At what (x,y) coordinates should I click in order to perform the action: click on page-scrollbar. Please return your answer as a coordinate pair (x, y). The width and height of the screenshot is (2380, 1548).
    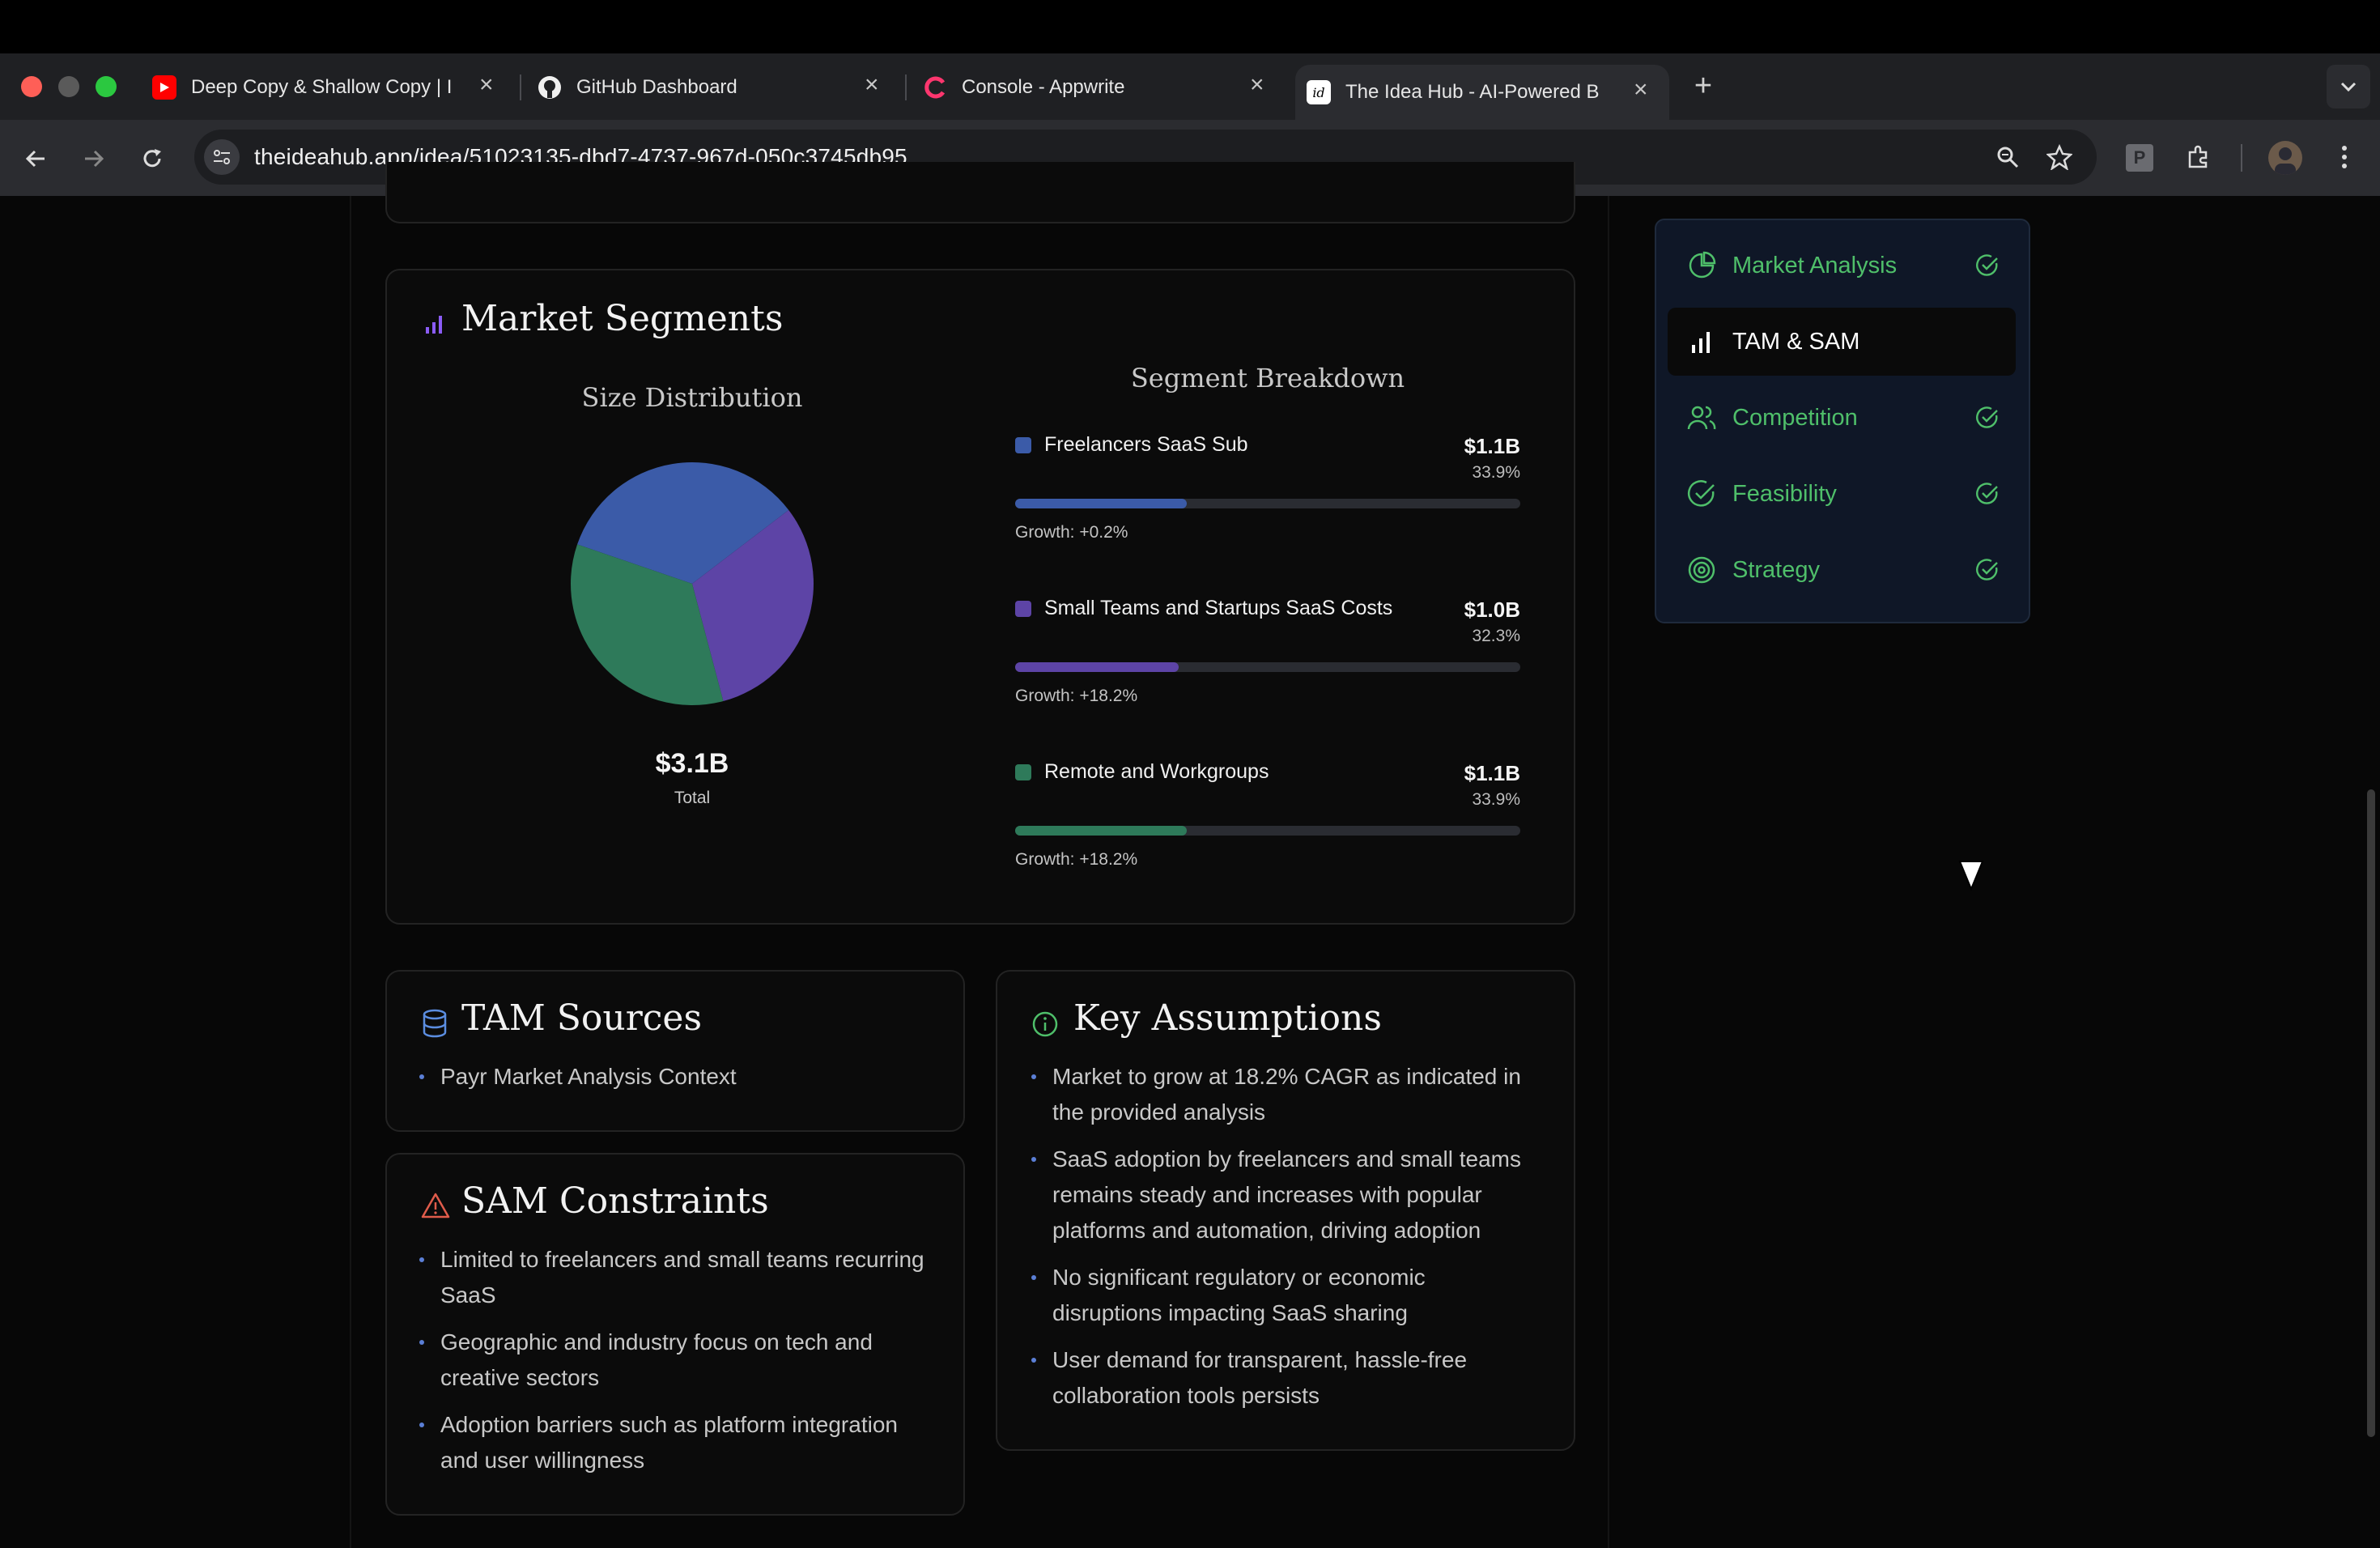
    Looking at the image, I should click on (2371, 1113).